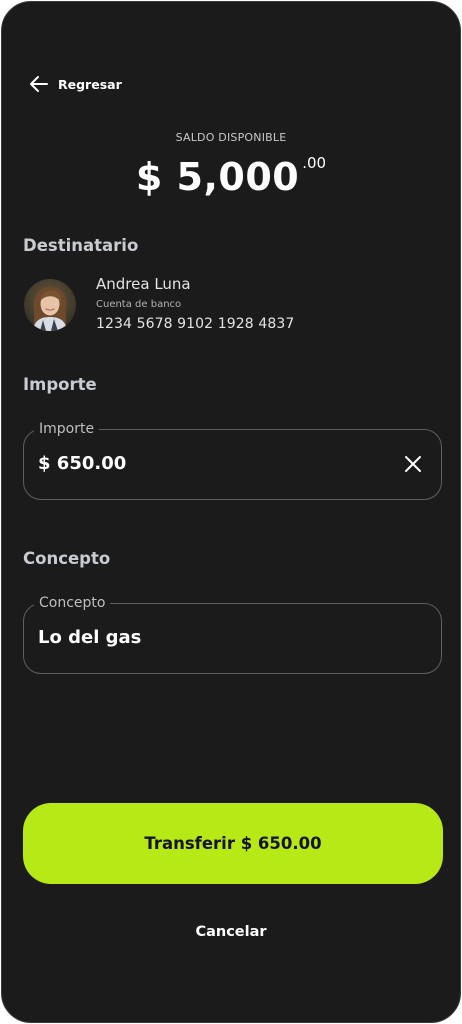  What do you see at coordinates (143, 284) in the screenshot?
I see `recipient-name: Andrea Luna` at bounding box center [143, 284].